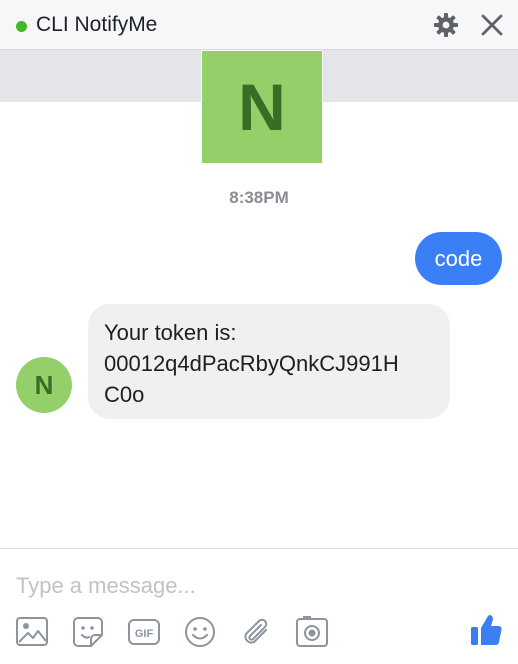 The height and width of the screenshot is (664, 518). What do you see at coordinates (259, 548) in the screenshot?
I see `composer-divider` at bounding box center [259, 548].